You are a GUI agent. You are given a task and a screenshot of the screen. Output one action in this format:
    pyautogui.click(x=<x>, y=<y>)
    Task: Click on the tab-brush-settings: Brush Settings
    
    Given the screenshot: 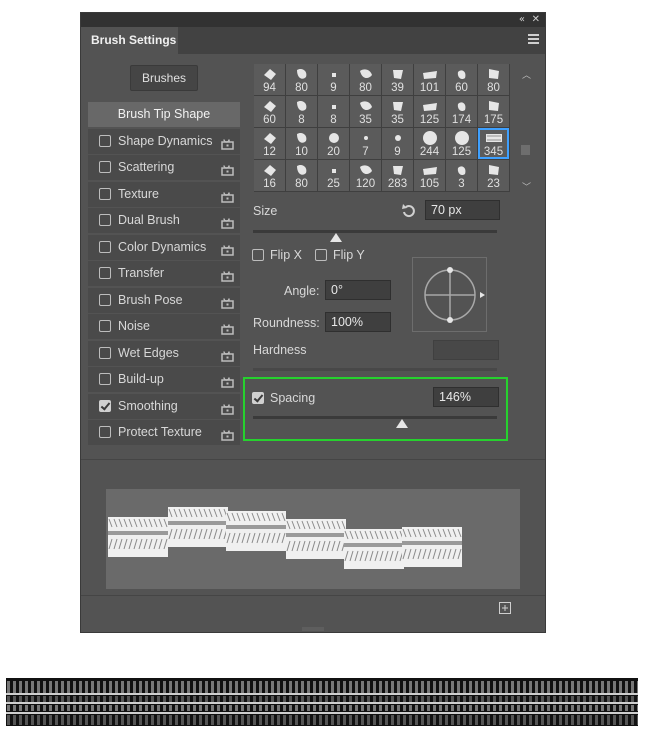 What is the action you would take?
    pyautogui.click(x=129, y=40)
    